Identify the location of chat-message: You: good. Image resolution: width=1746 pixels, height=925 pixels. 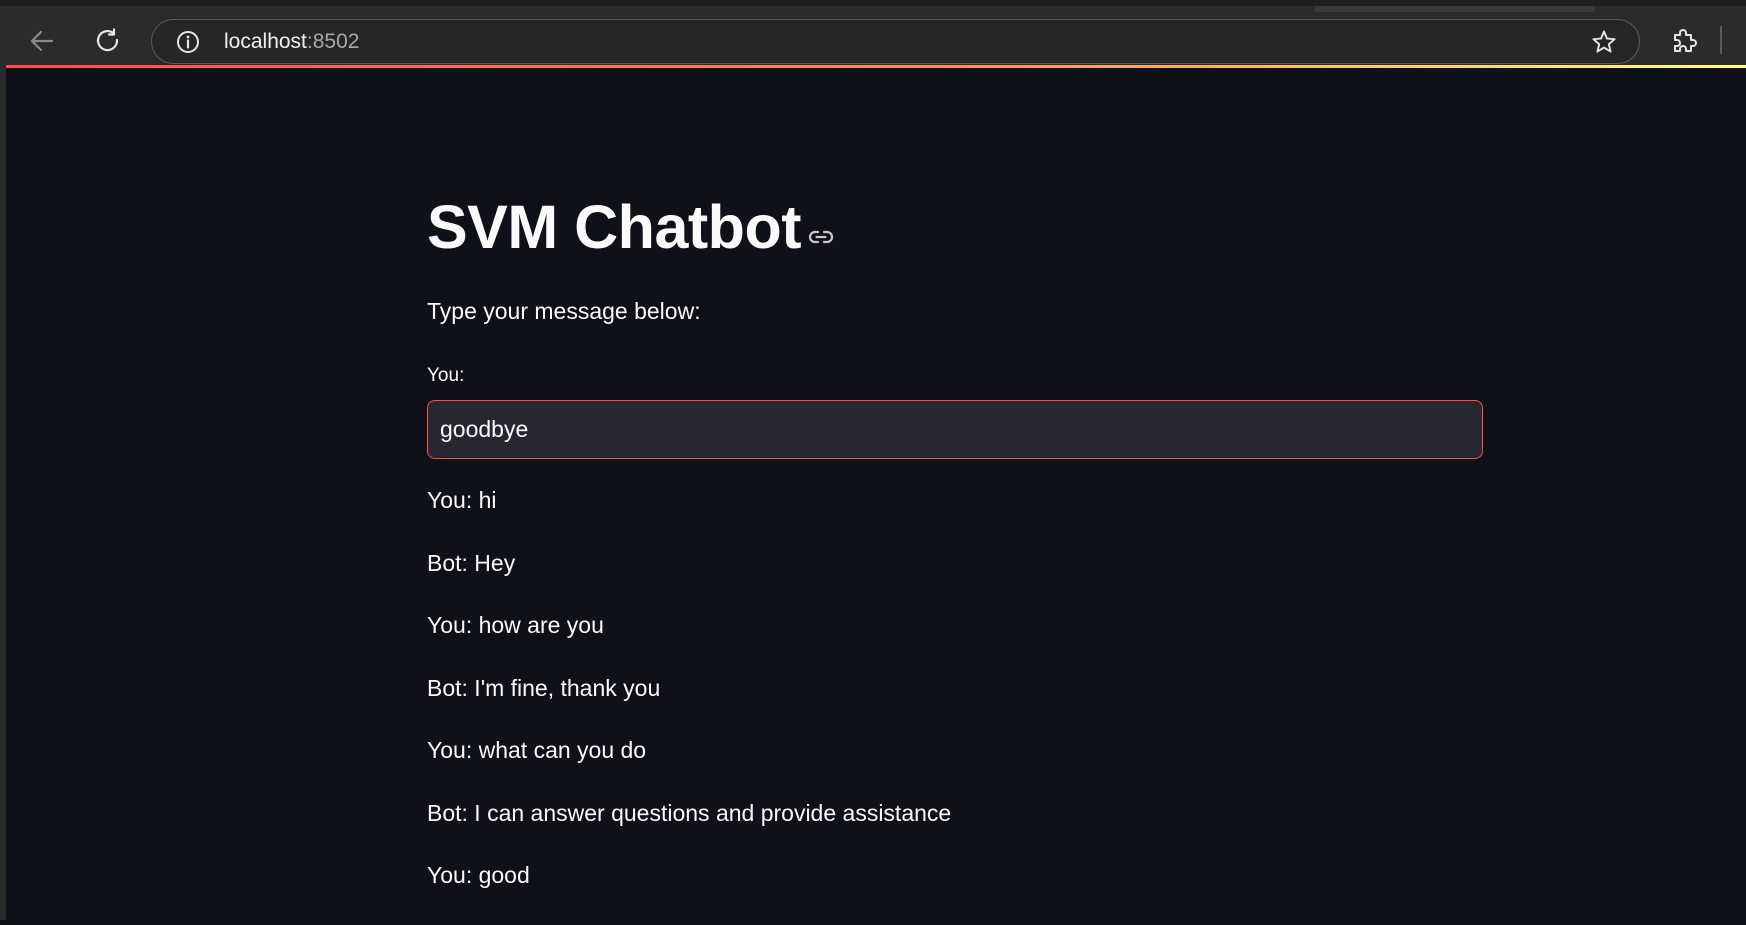
(478, 875).